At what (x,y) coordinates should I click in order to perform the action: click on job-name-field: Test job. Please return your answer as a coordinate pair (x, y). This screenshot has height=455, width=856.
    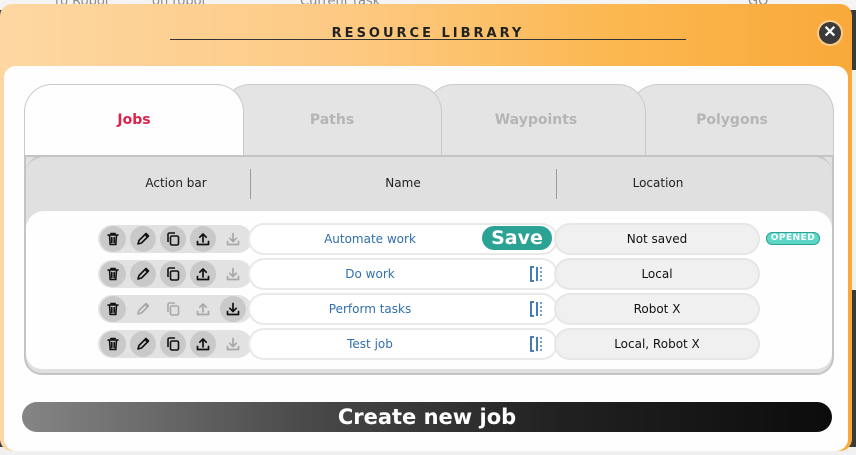
    Looking at the image, I should click on (403, 344).